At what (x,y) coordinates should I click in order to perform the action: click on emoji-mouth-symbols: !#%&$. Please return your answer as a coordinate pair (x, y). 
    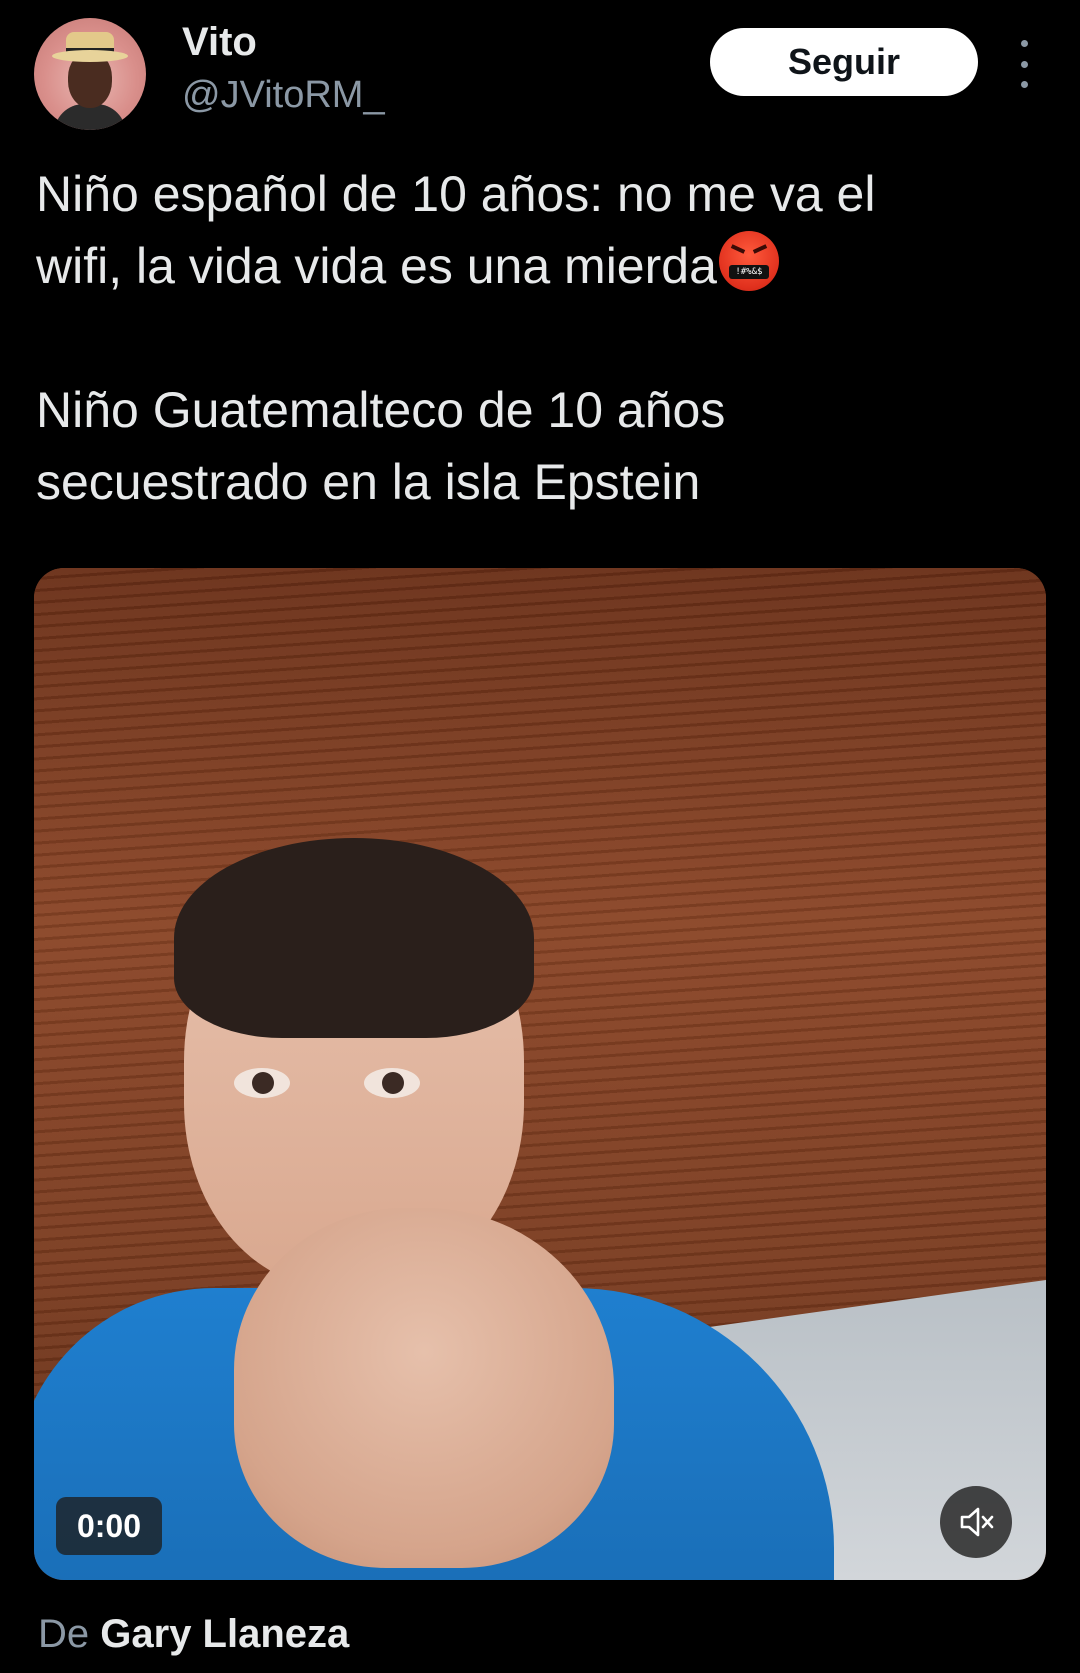
    Looking at the image, I should click on (748, 272).